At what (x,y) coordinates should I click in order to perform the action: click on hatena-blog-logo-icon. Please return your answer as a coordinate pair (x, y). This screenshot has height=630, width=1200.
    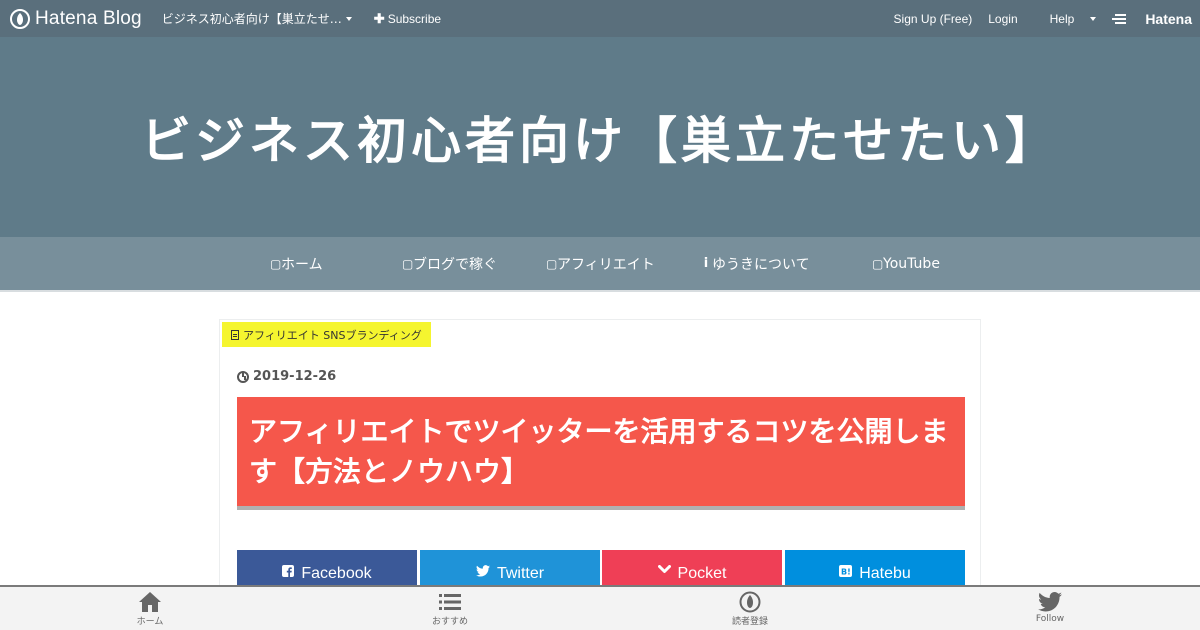
    Looking at the image, I should click on (20, 18).